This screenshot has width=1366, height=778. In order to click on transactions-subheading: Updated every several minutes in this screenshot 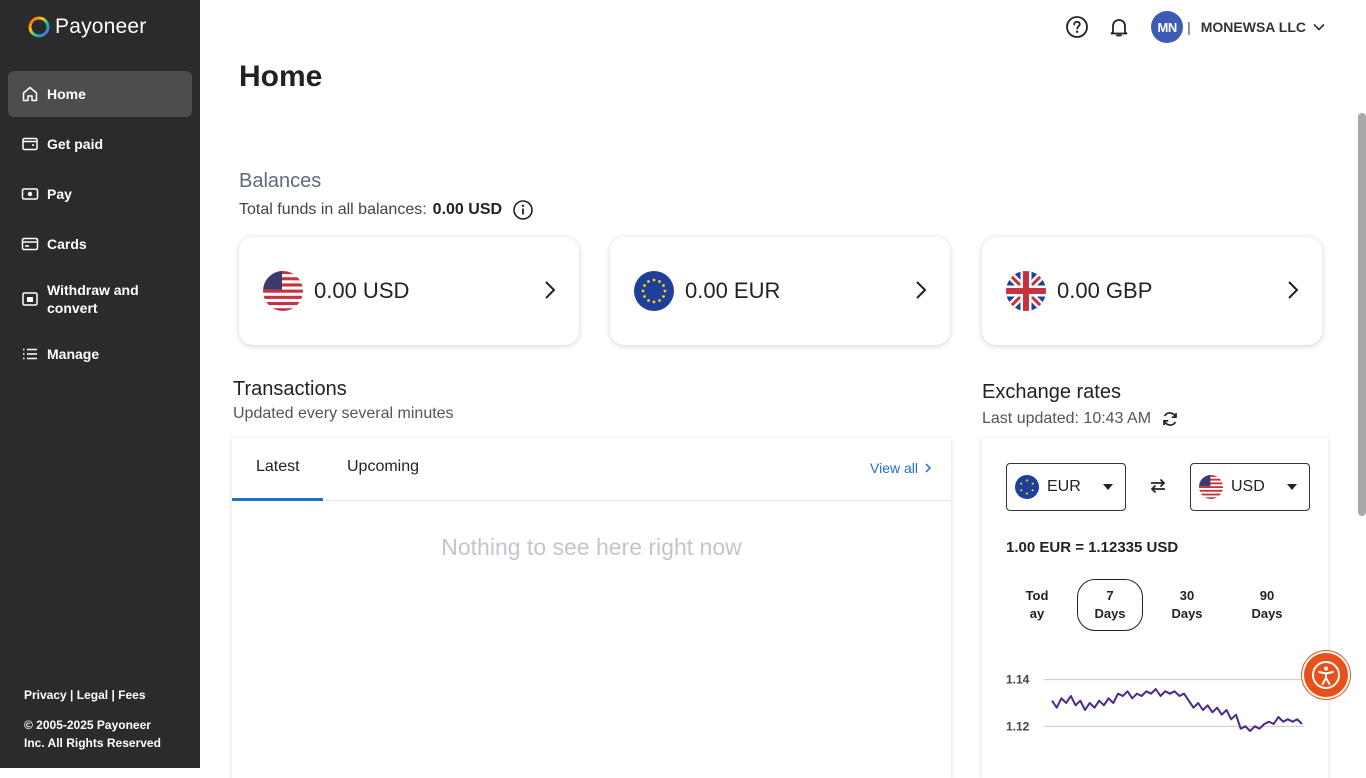, I will do `click(343, 413)`.